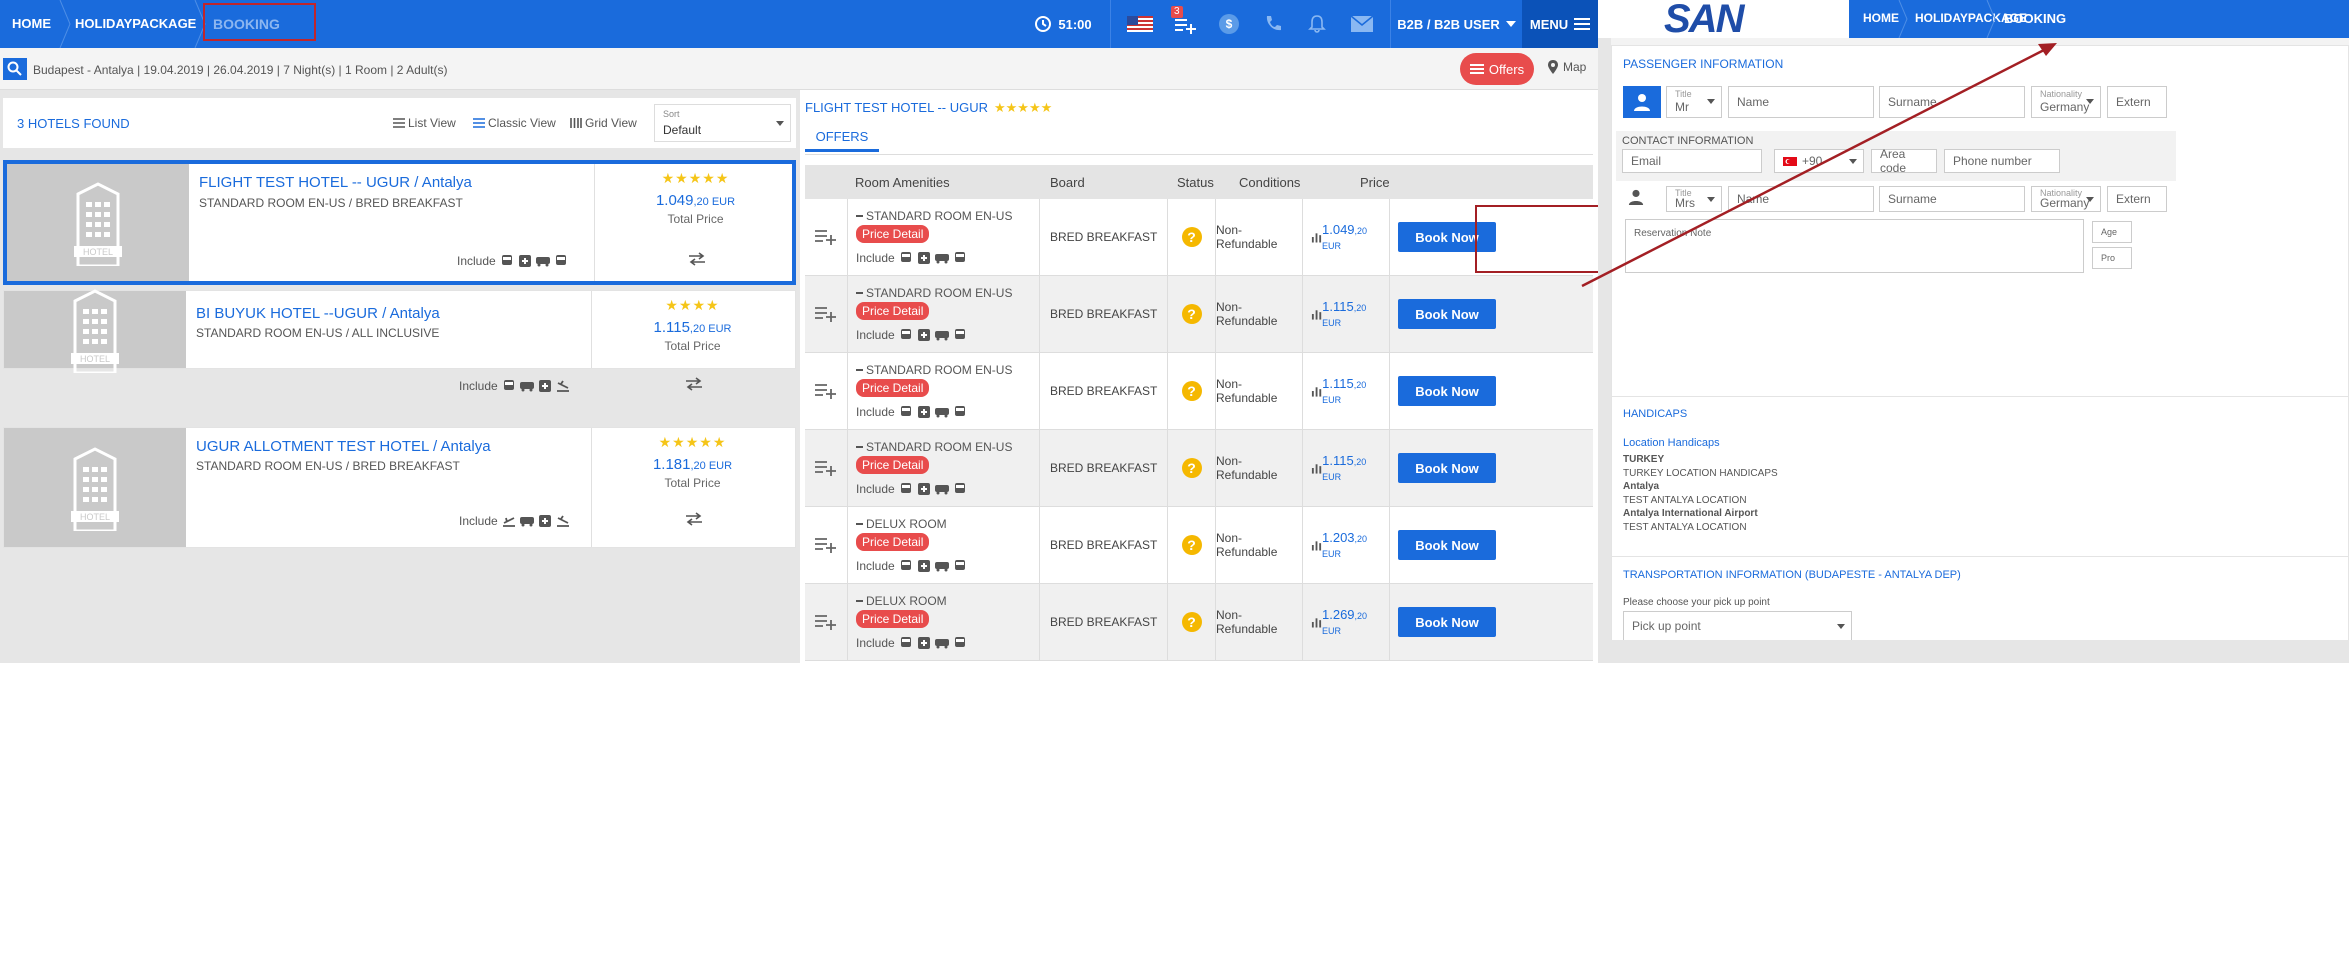 The height and width of the screenshot is (970, 2349). Describe the element at coordinates (1819, 165) in the screenshot. I see `annotation-arrow` at that location.